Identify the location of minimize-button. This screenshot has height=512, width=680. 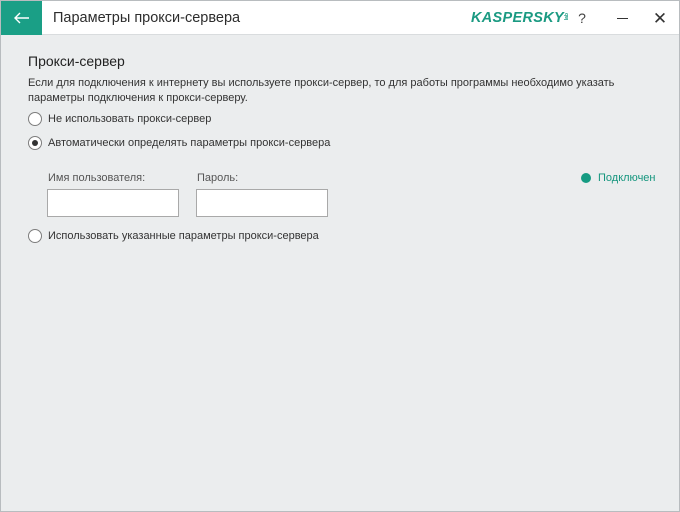
(622, 18).